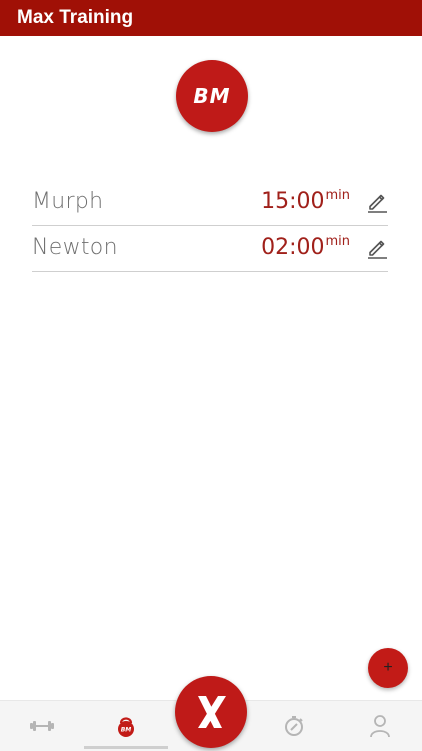 This screenshot has height=751, width=422. I want to click on workout-time: 15:00min, so click(305, 201).